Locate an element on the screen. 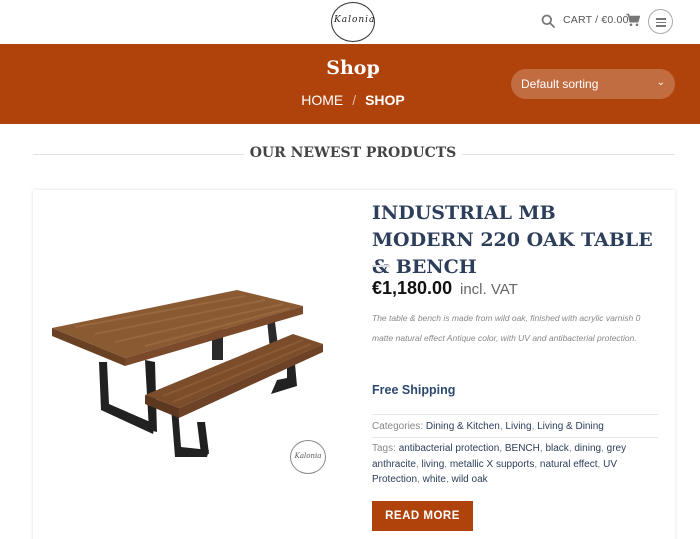 This screenshot has width=700, height=539. site-header: Kalonia CART / €0.00 is located at coordinates (350, 22).